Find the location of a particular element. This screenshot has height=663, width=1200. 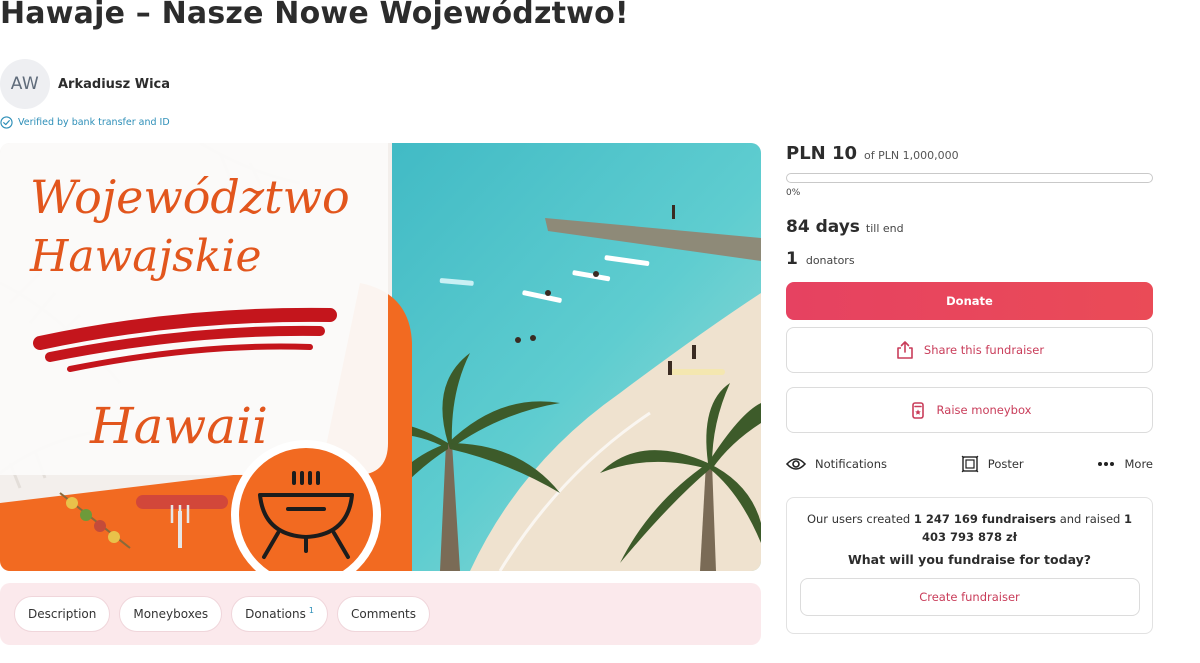

donate-button: Donate is located at coordinates (969, 301).